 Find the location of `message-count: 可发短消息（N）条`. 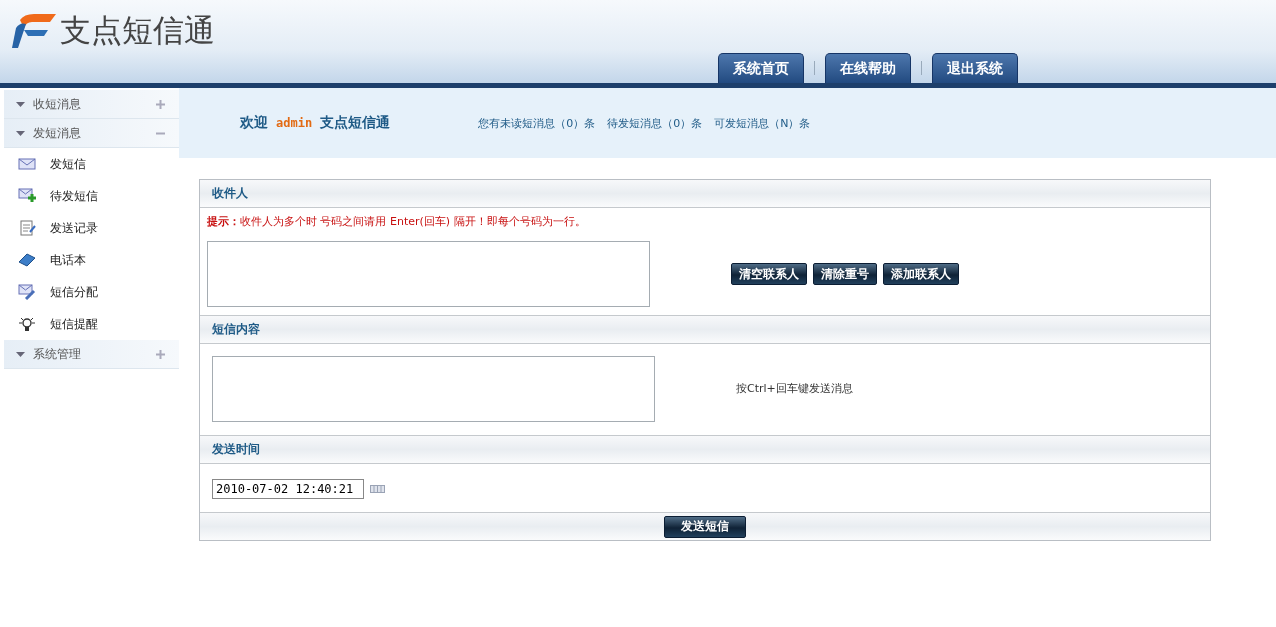

message-count: 可发短消息（N）条 is located at coordinates (762, 123).